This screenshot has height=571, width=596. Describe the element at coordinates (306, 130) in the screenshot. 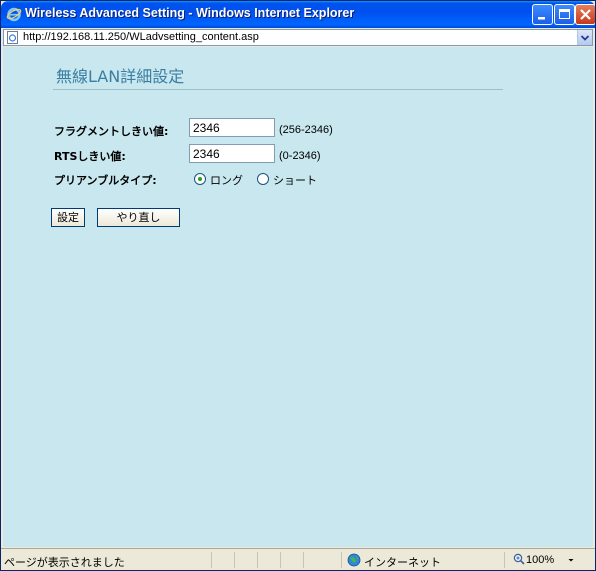

I see `fragment-threshold-range: (256-2346)` at that location.